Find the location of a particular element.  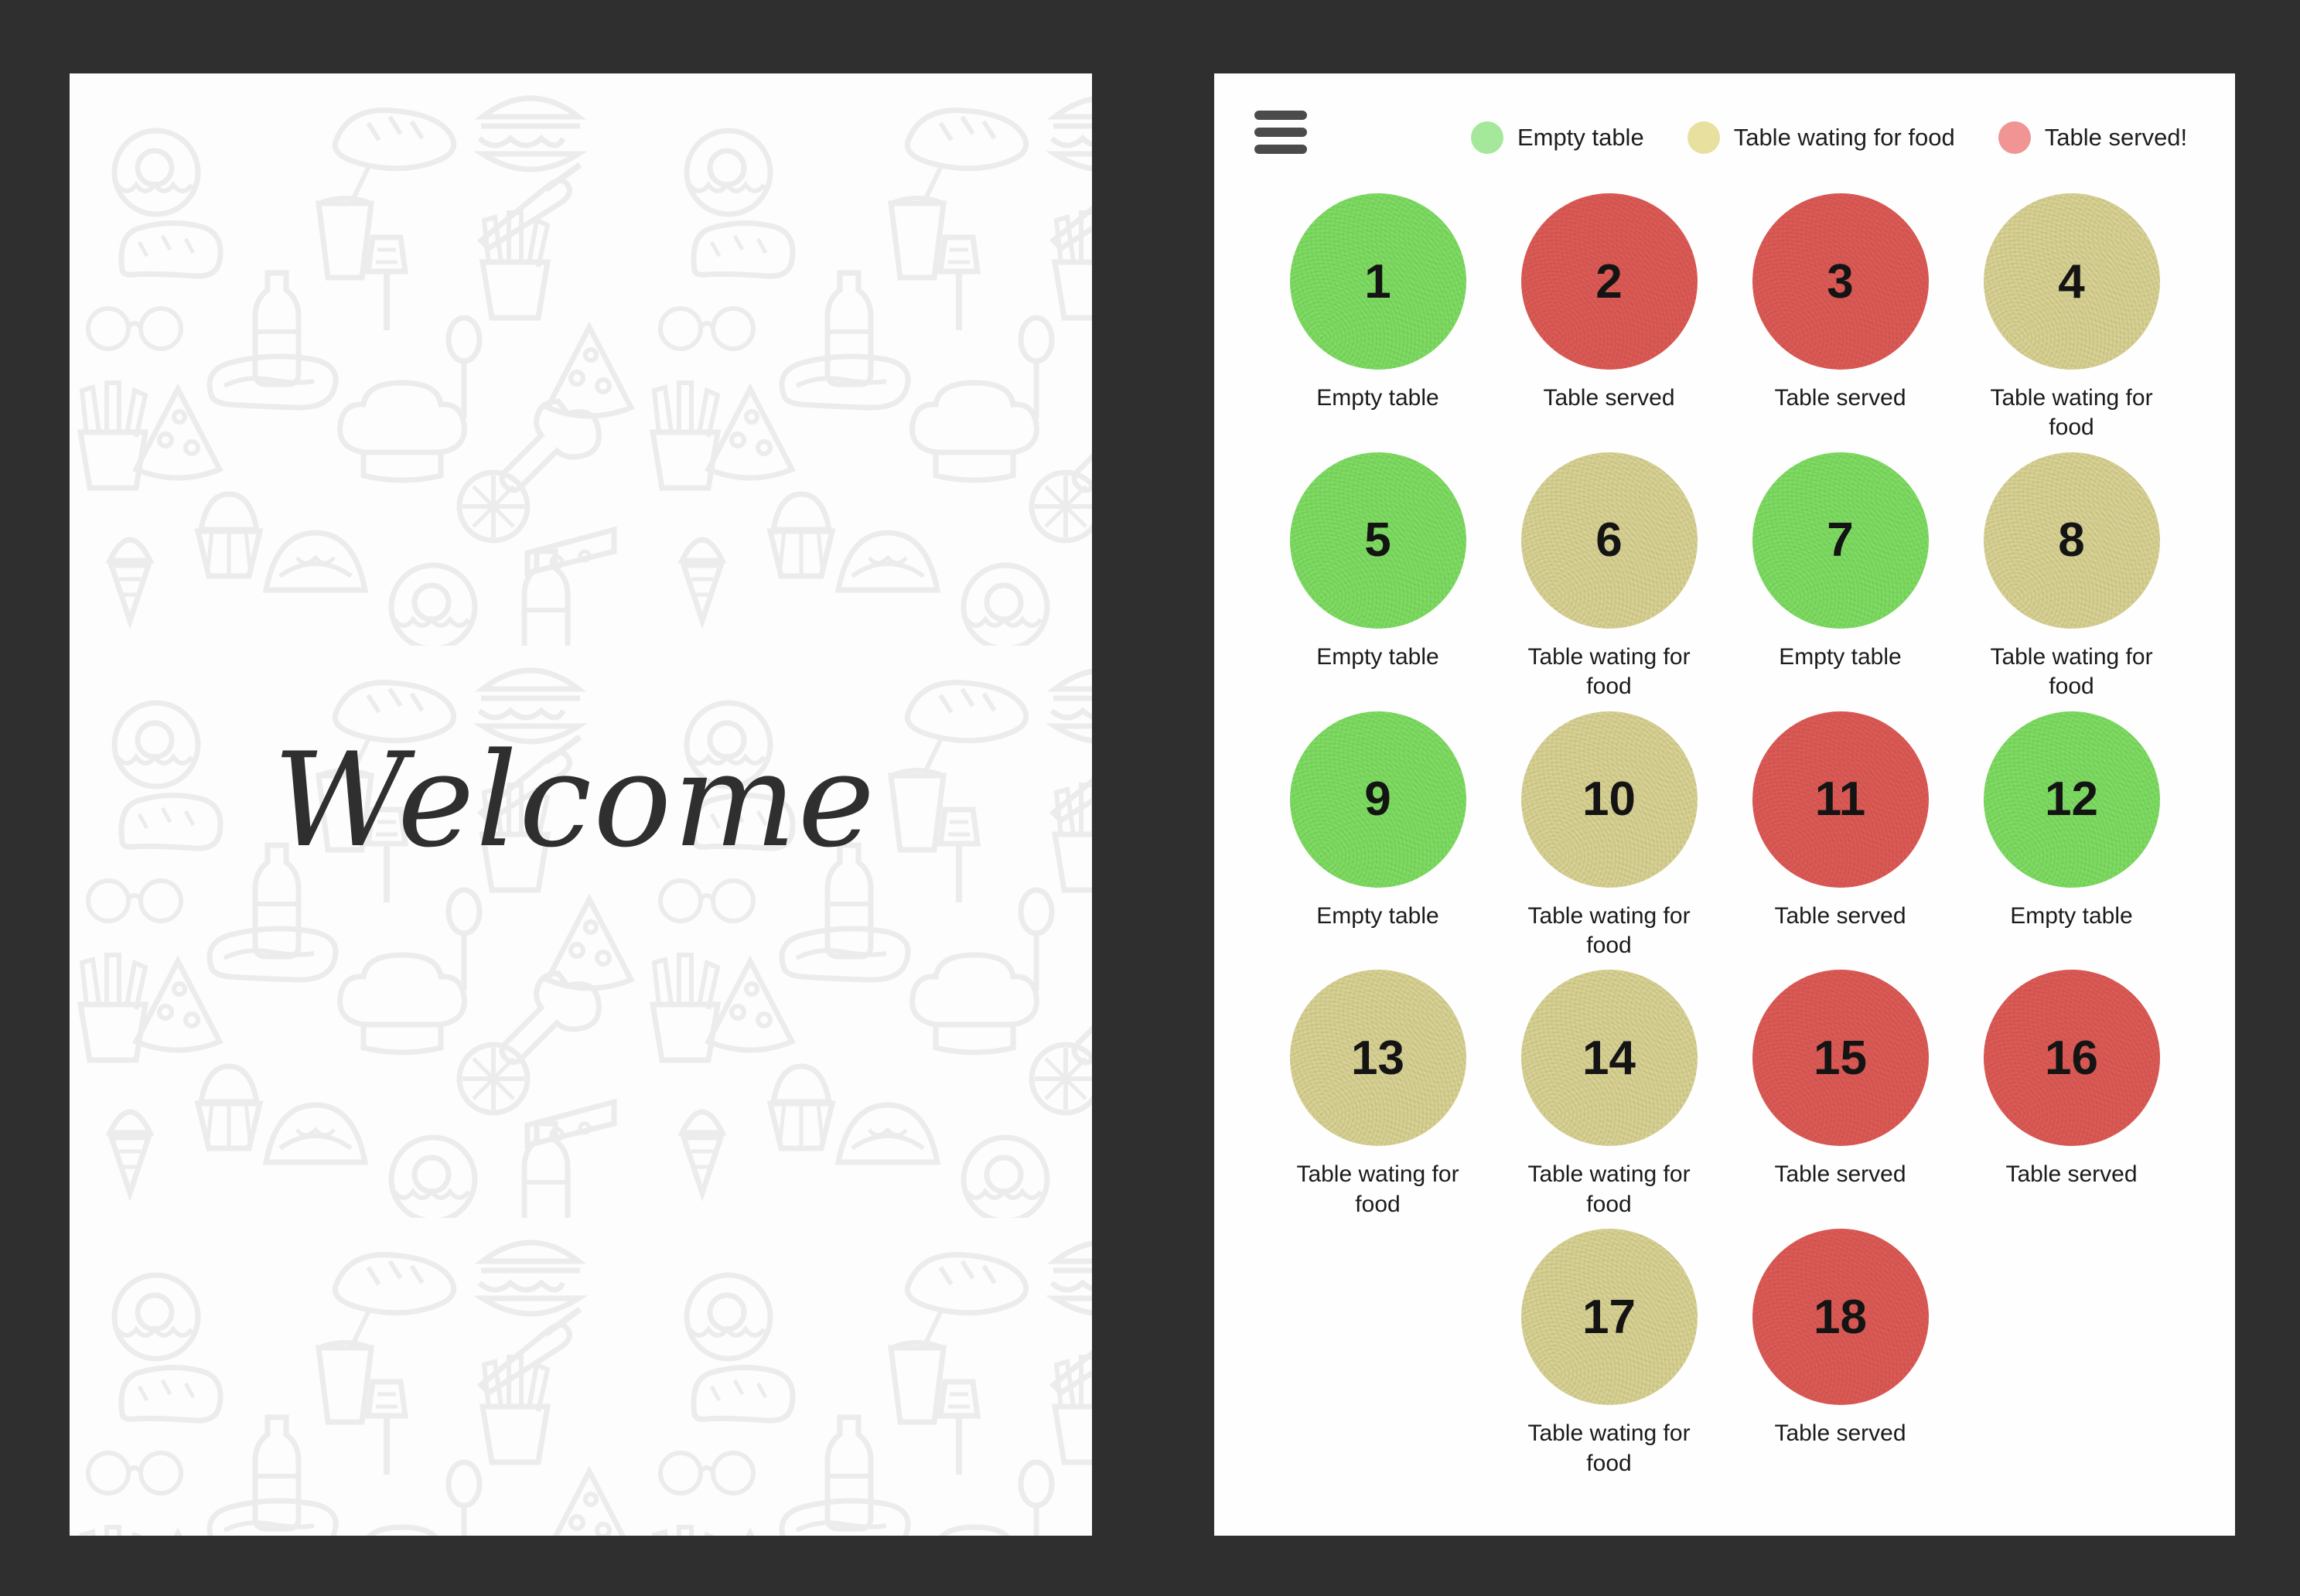

legend-item-served: Table served! is located at coordinates (2092, 137).